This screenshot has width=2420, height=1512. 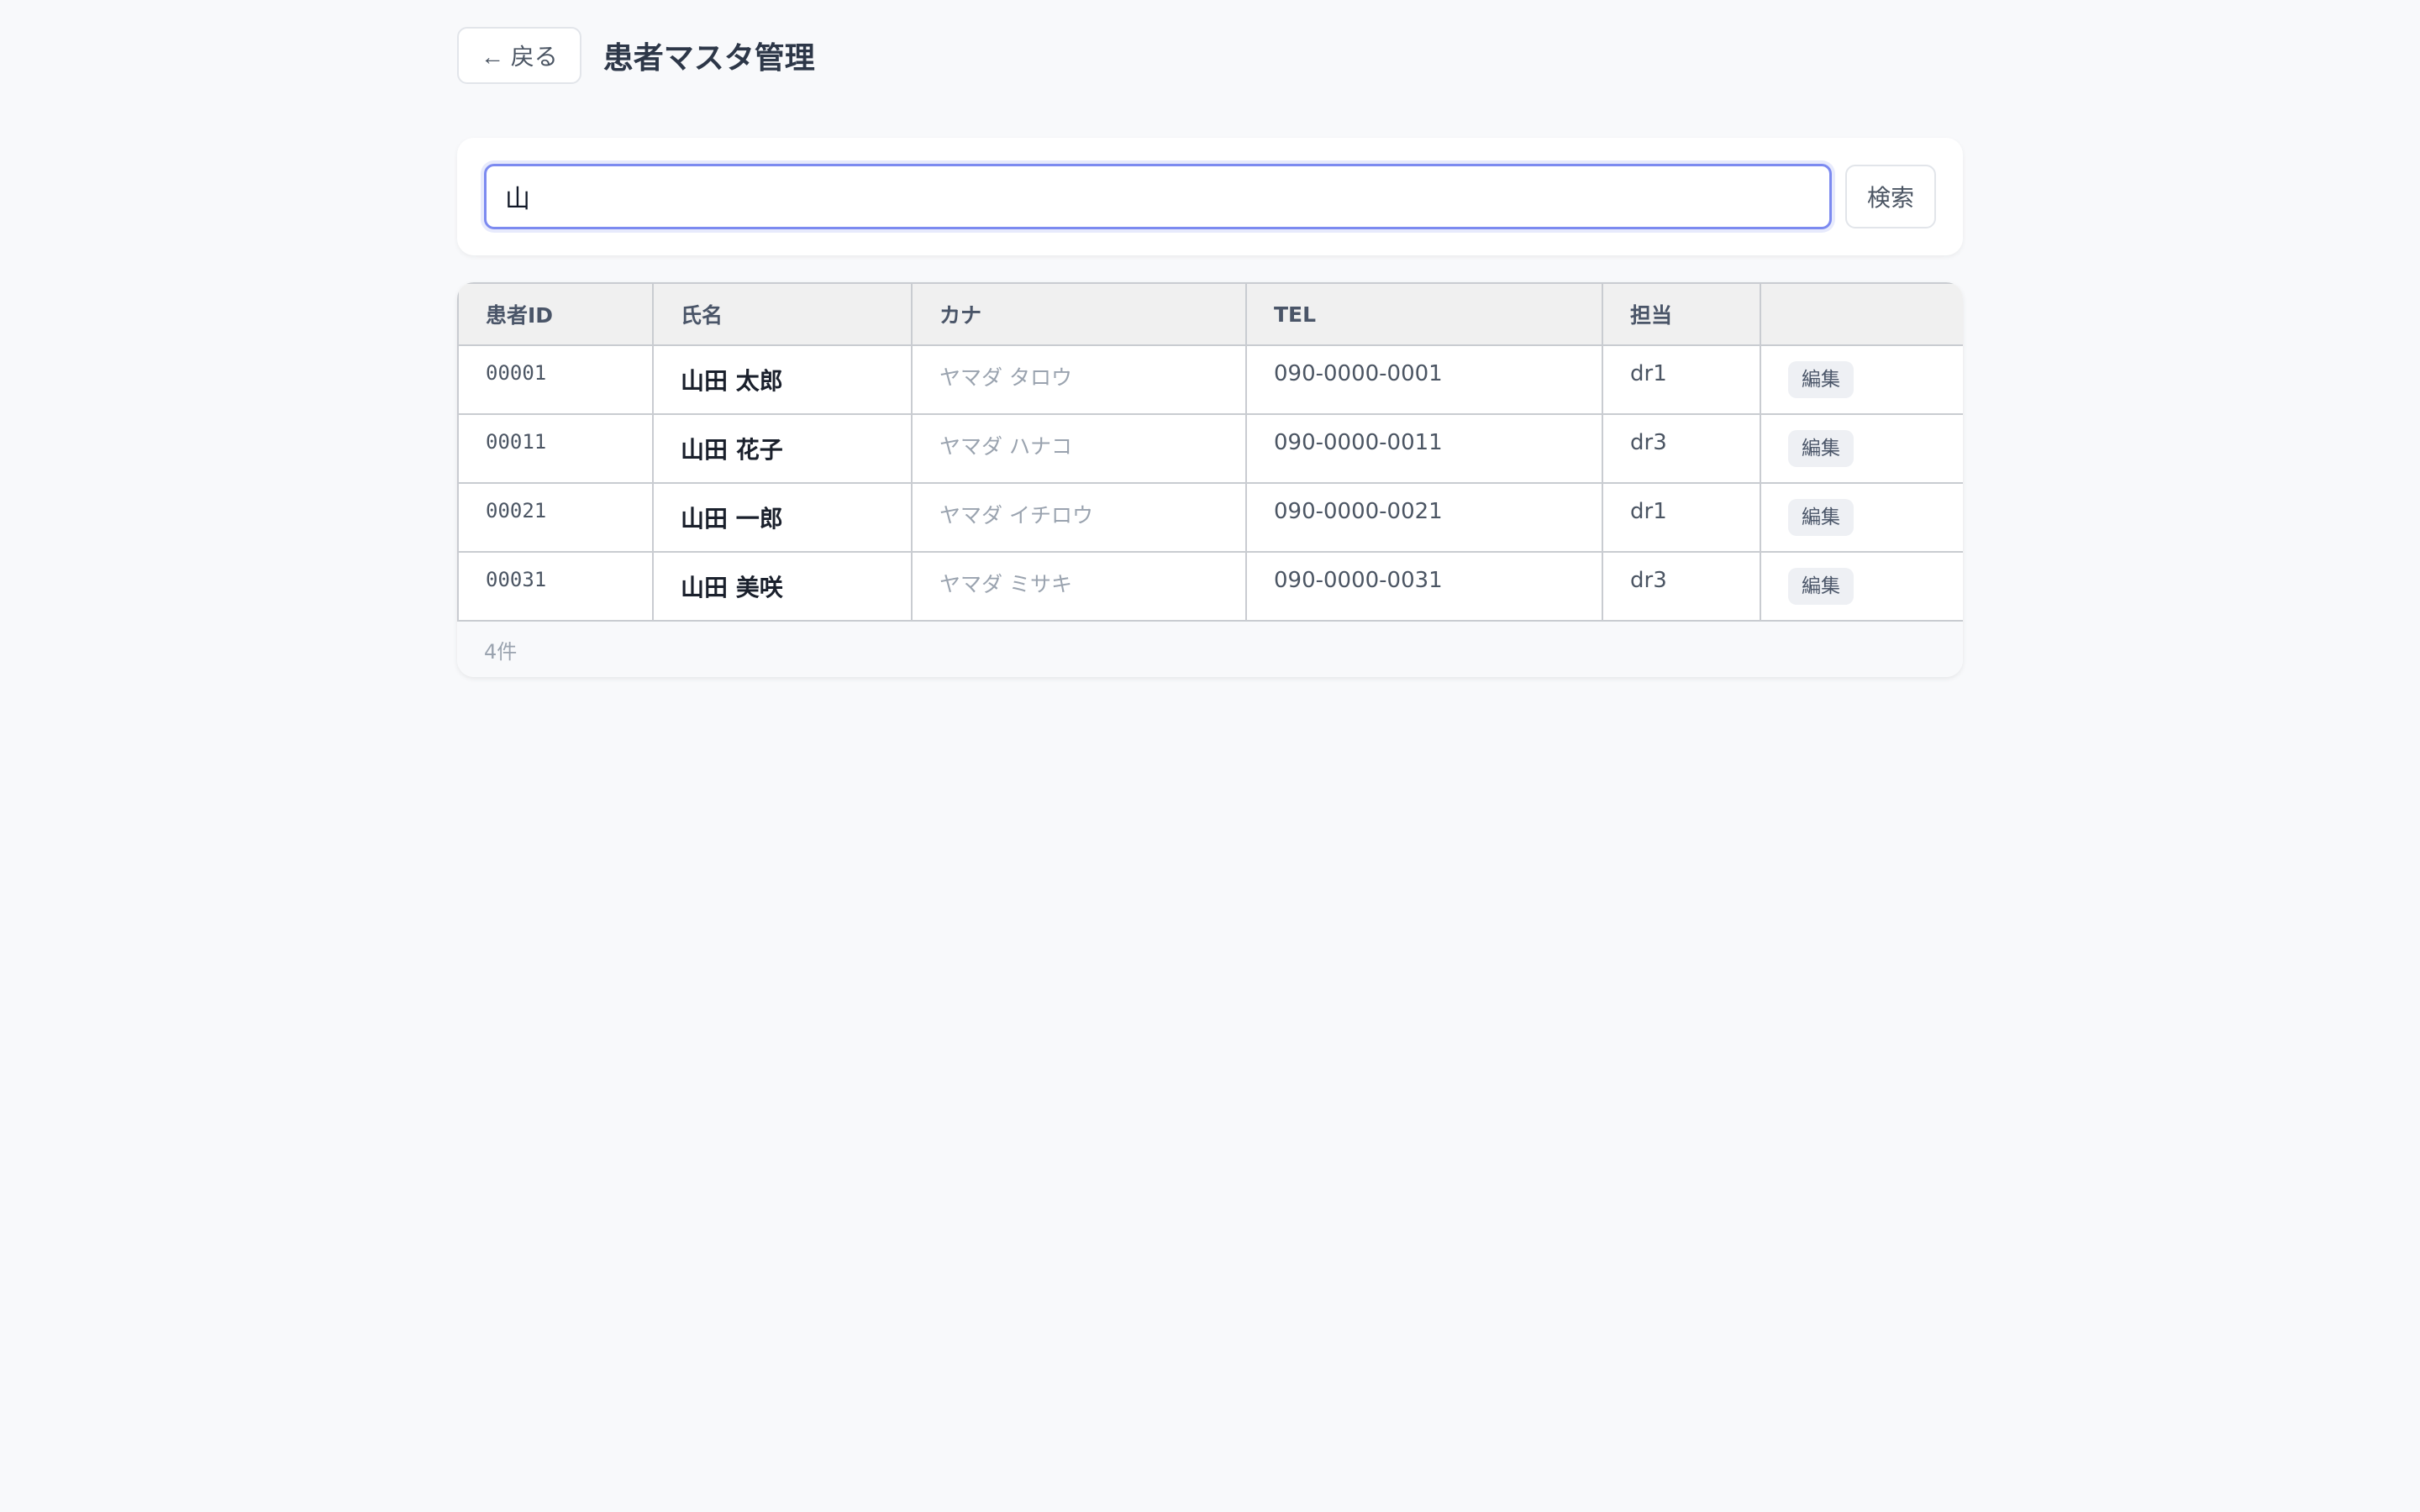 What do you see at coordinates (1681, 314) in the screenshot?
I see `column-header-staff: 担当` at bounding box center [1681, 314].